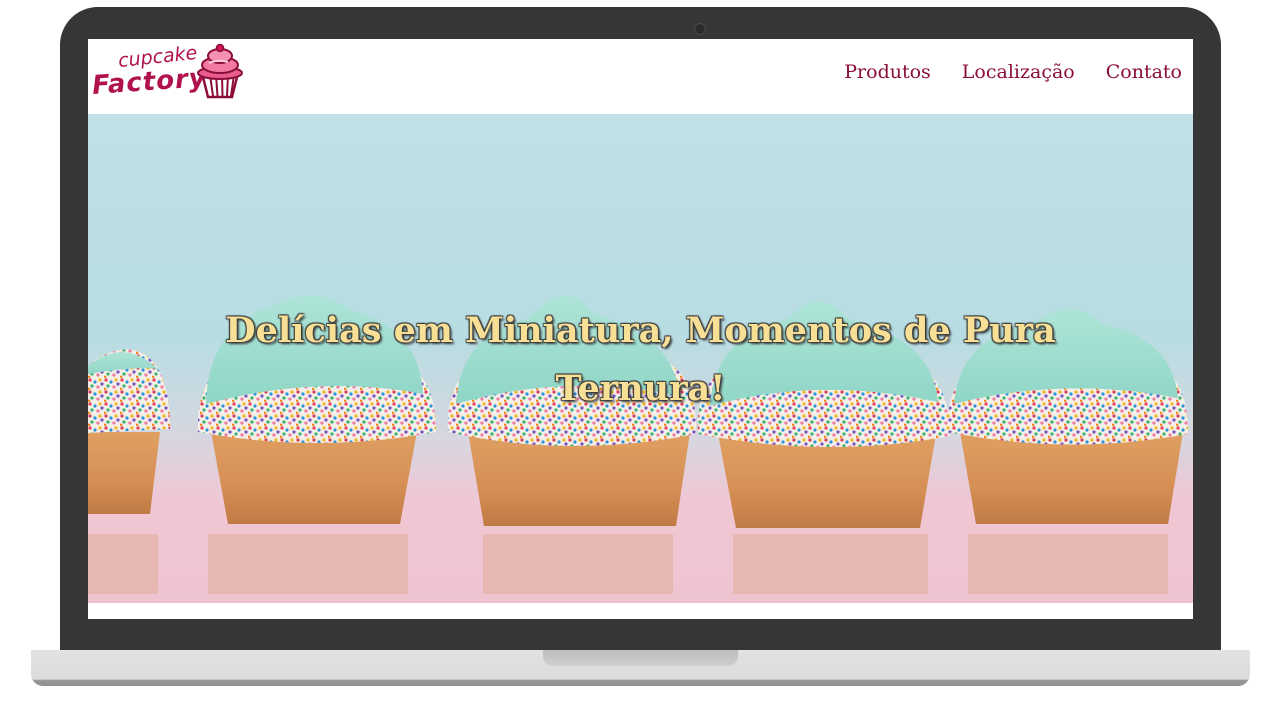 This screenshot has height=720, width=1280. I want to click on nav-link-localizacao: Localização, so click(1018, 72).